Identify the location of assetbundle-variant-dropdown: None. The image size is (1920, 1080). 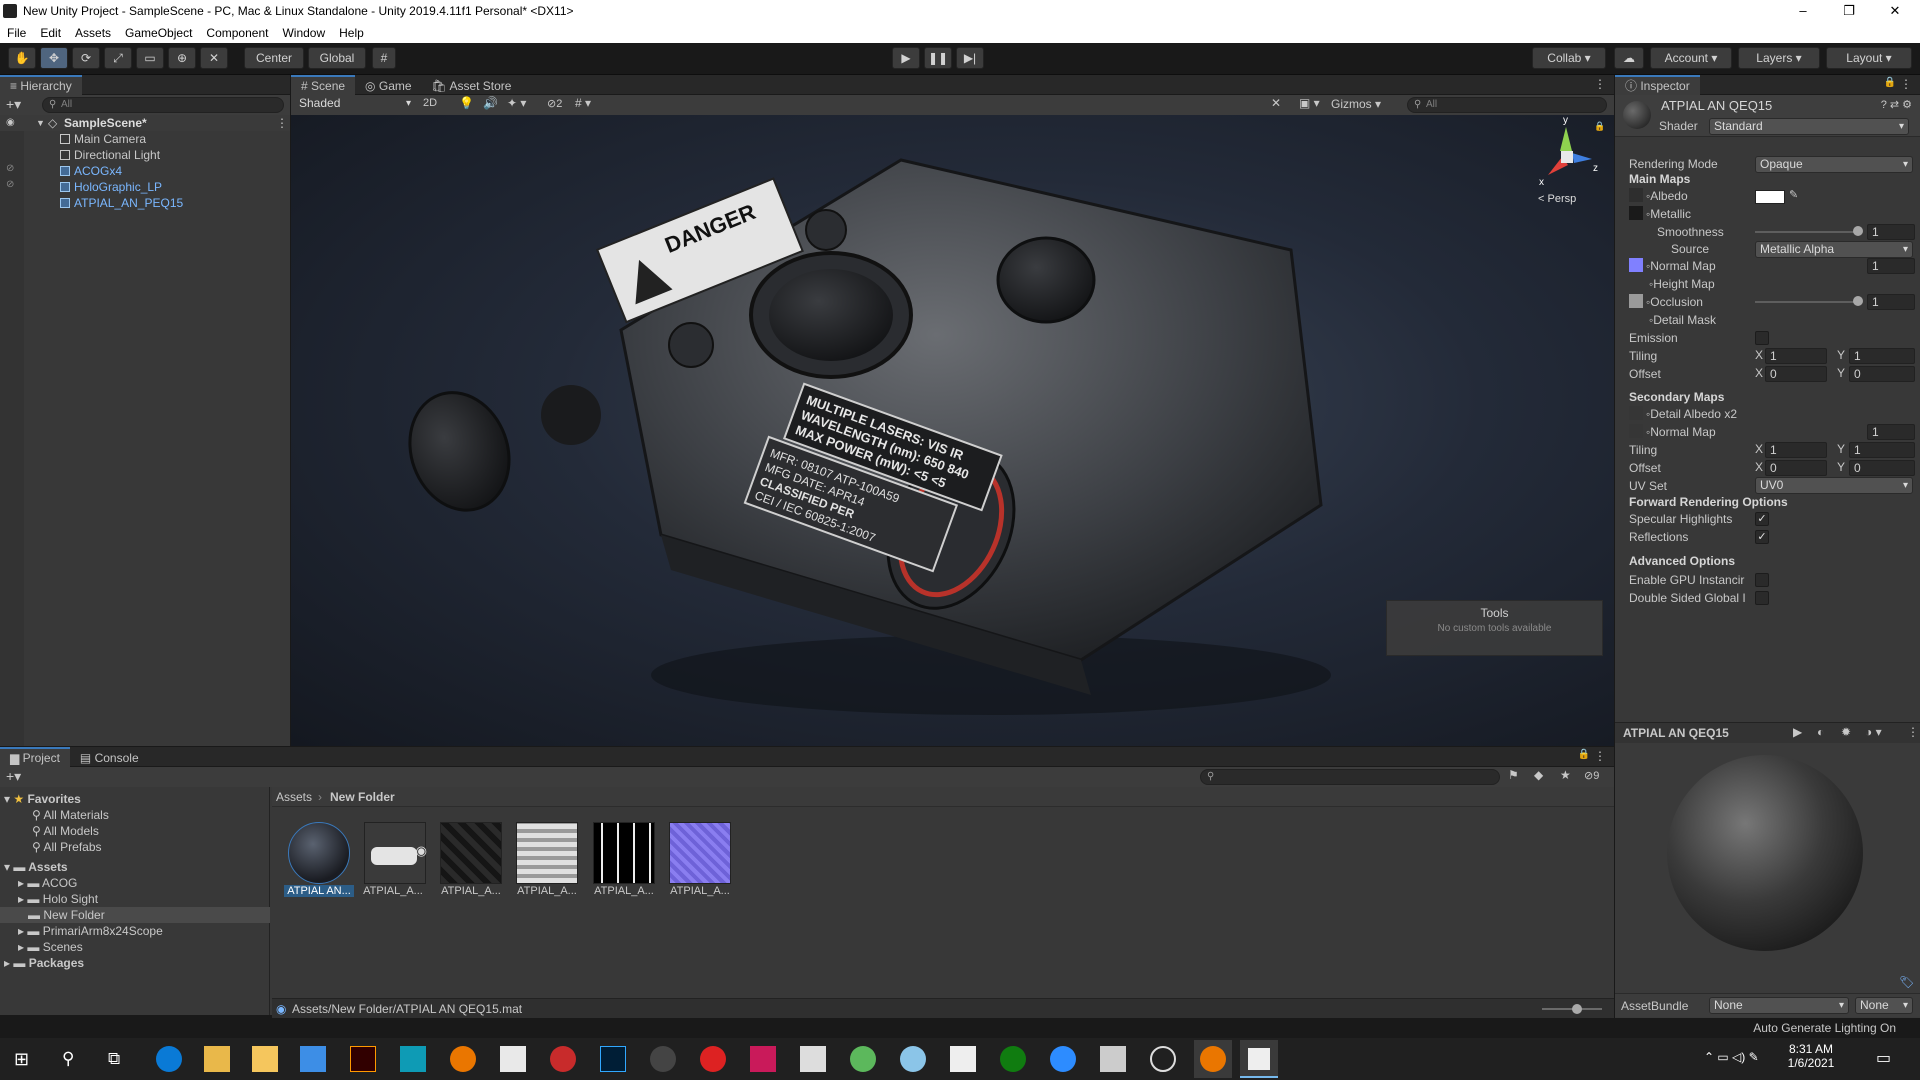
(1884, 1005).